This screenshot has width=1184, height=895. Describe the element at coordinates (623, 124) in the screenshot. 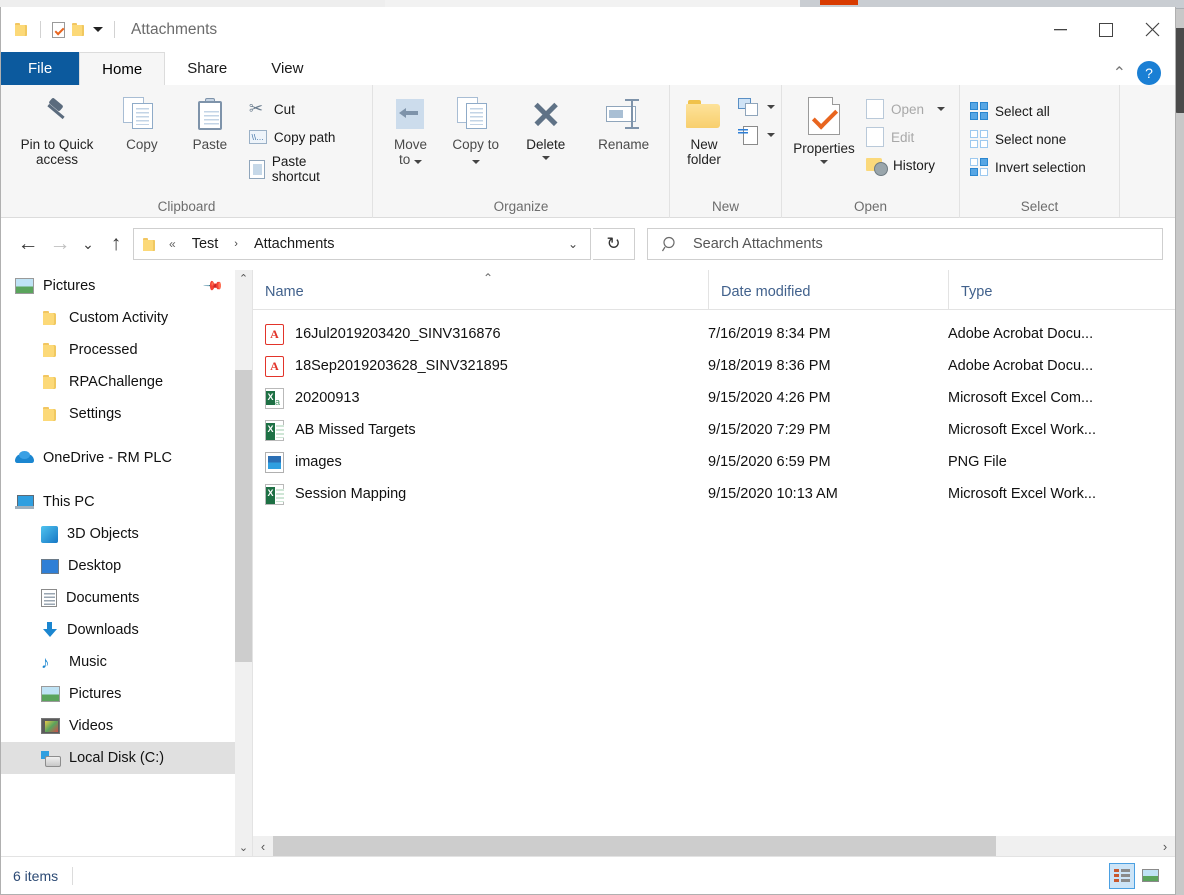

I see `rename-button: Rename` at that location.